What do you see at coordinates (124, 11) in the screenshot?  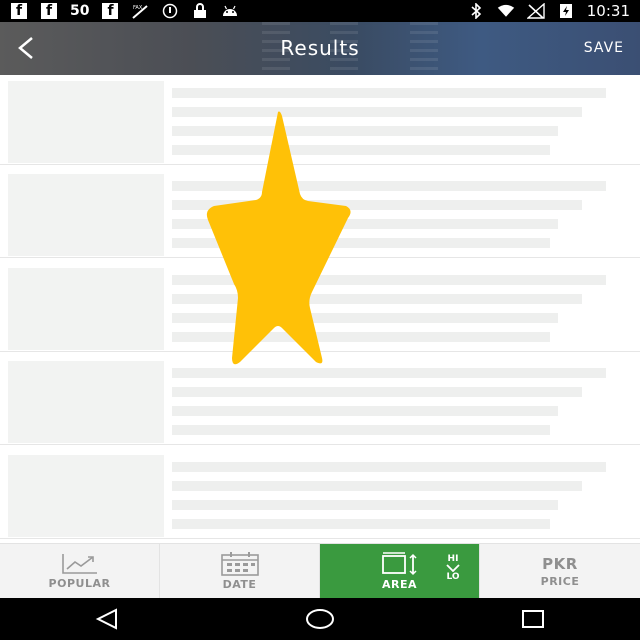 I see `status-left: f f 50 f FAX` at bounding box center [124, 11].